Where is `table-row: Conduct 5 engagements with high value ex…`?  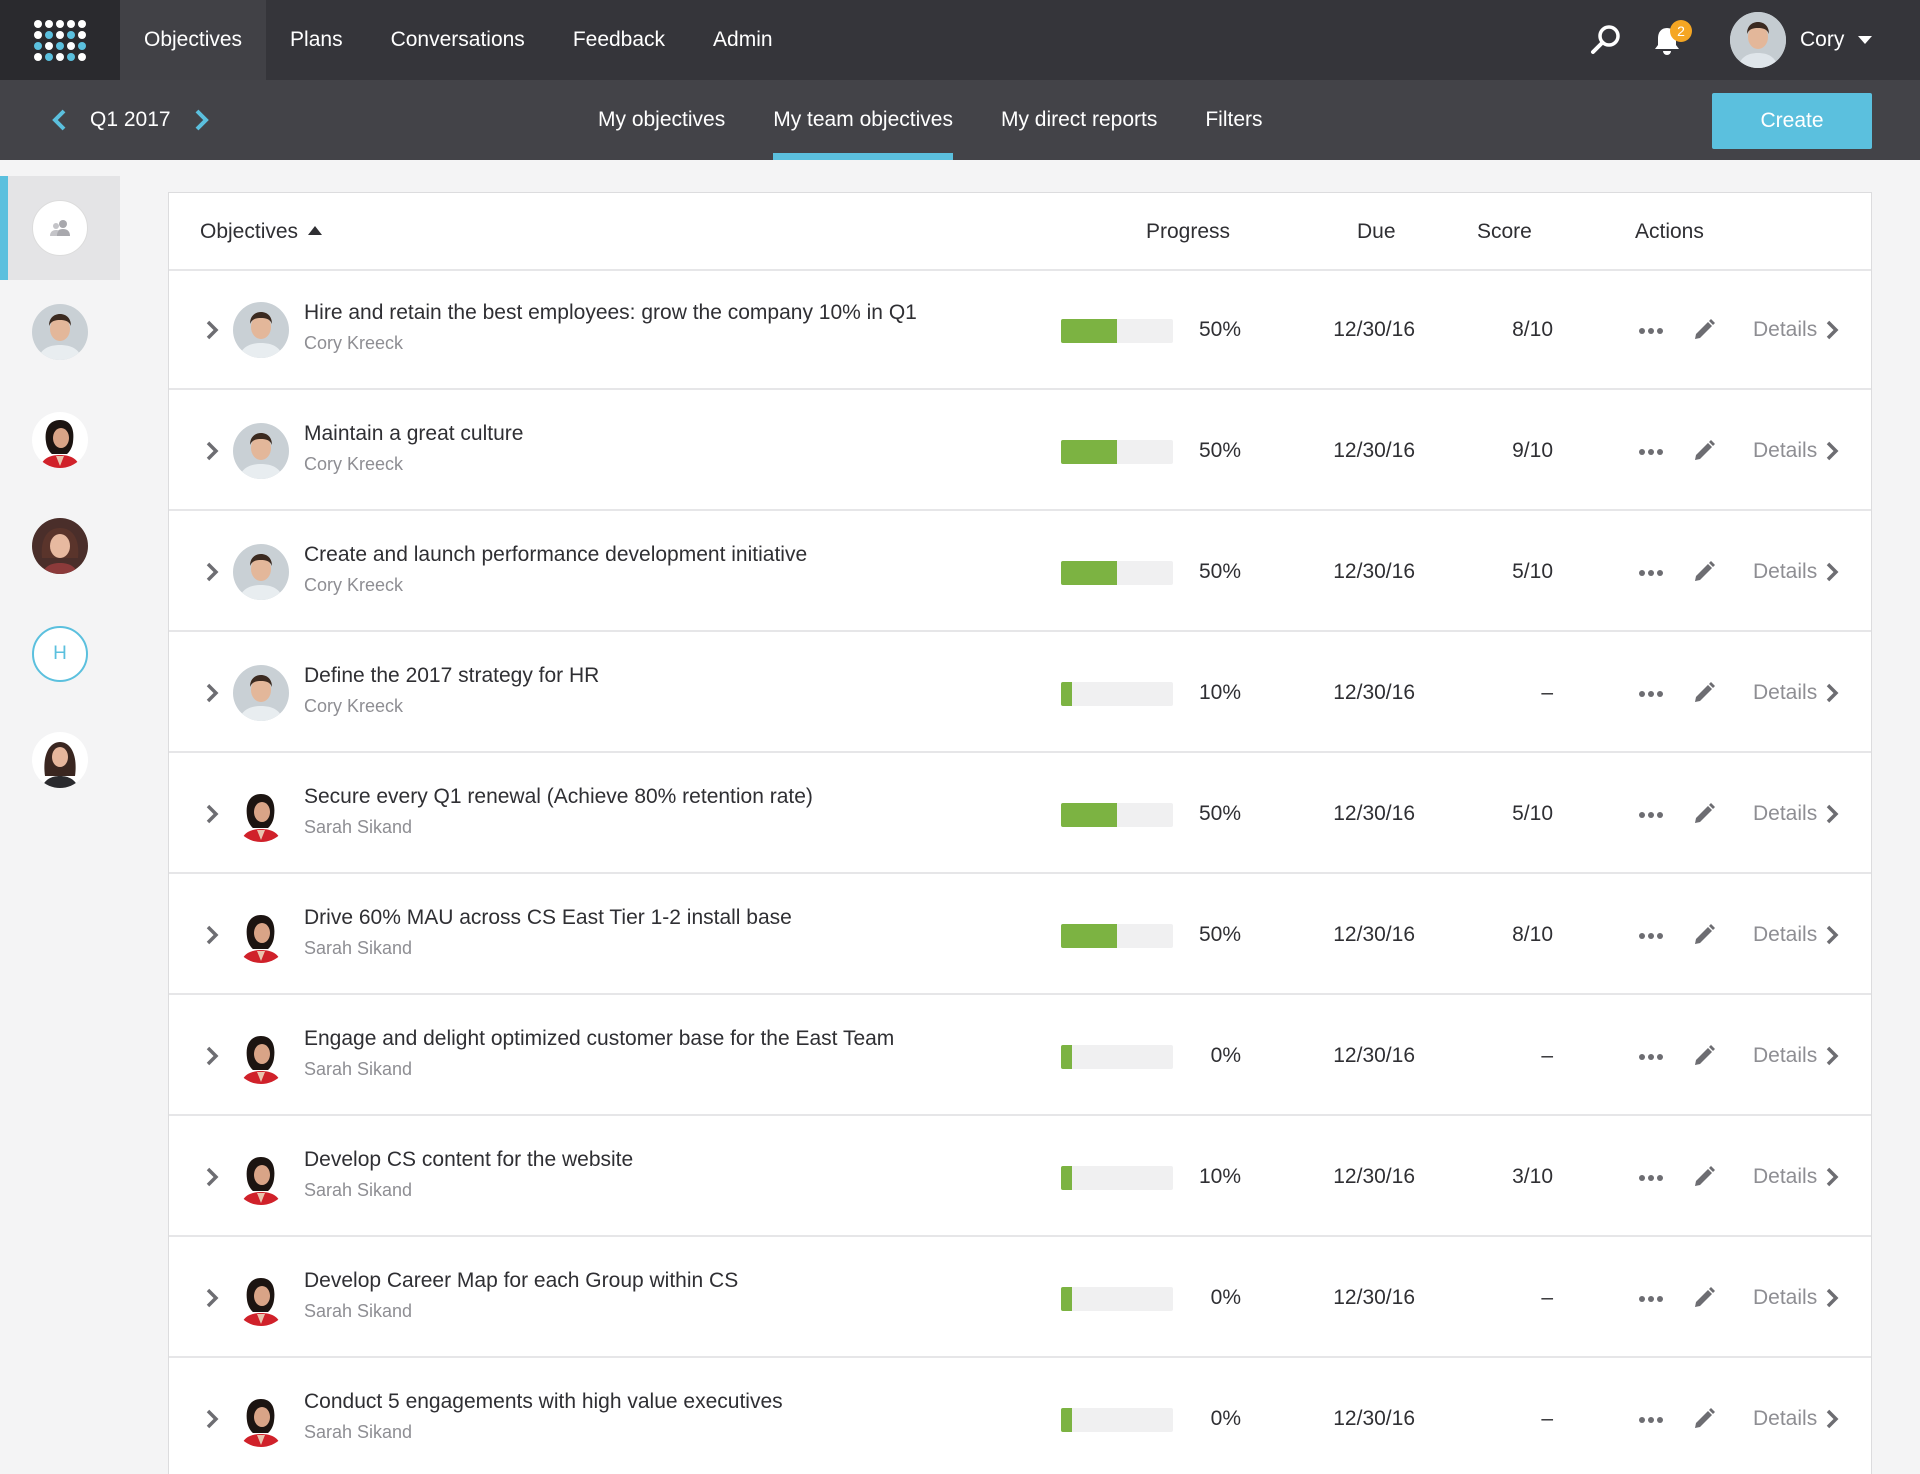
table-row: Conduct 5 engagements with high value ex… is located at coordinates (1020, 1417).